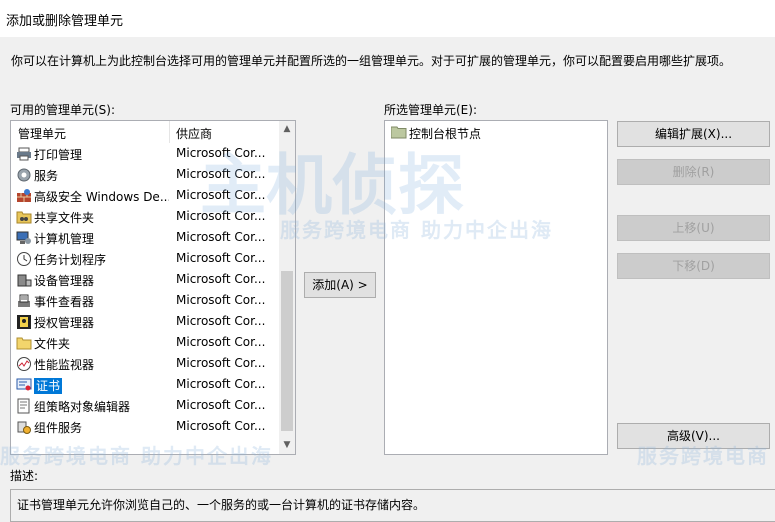  Describe the element at coordinates (64, 239) in the screenshot. I see `snapin-name: 计算机管理` at that location.